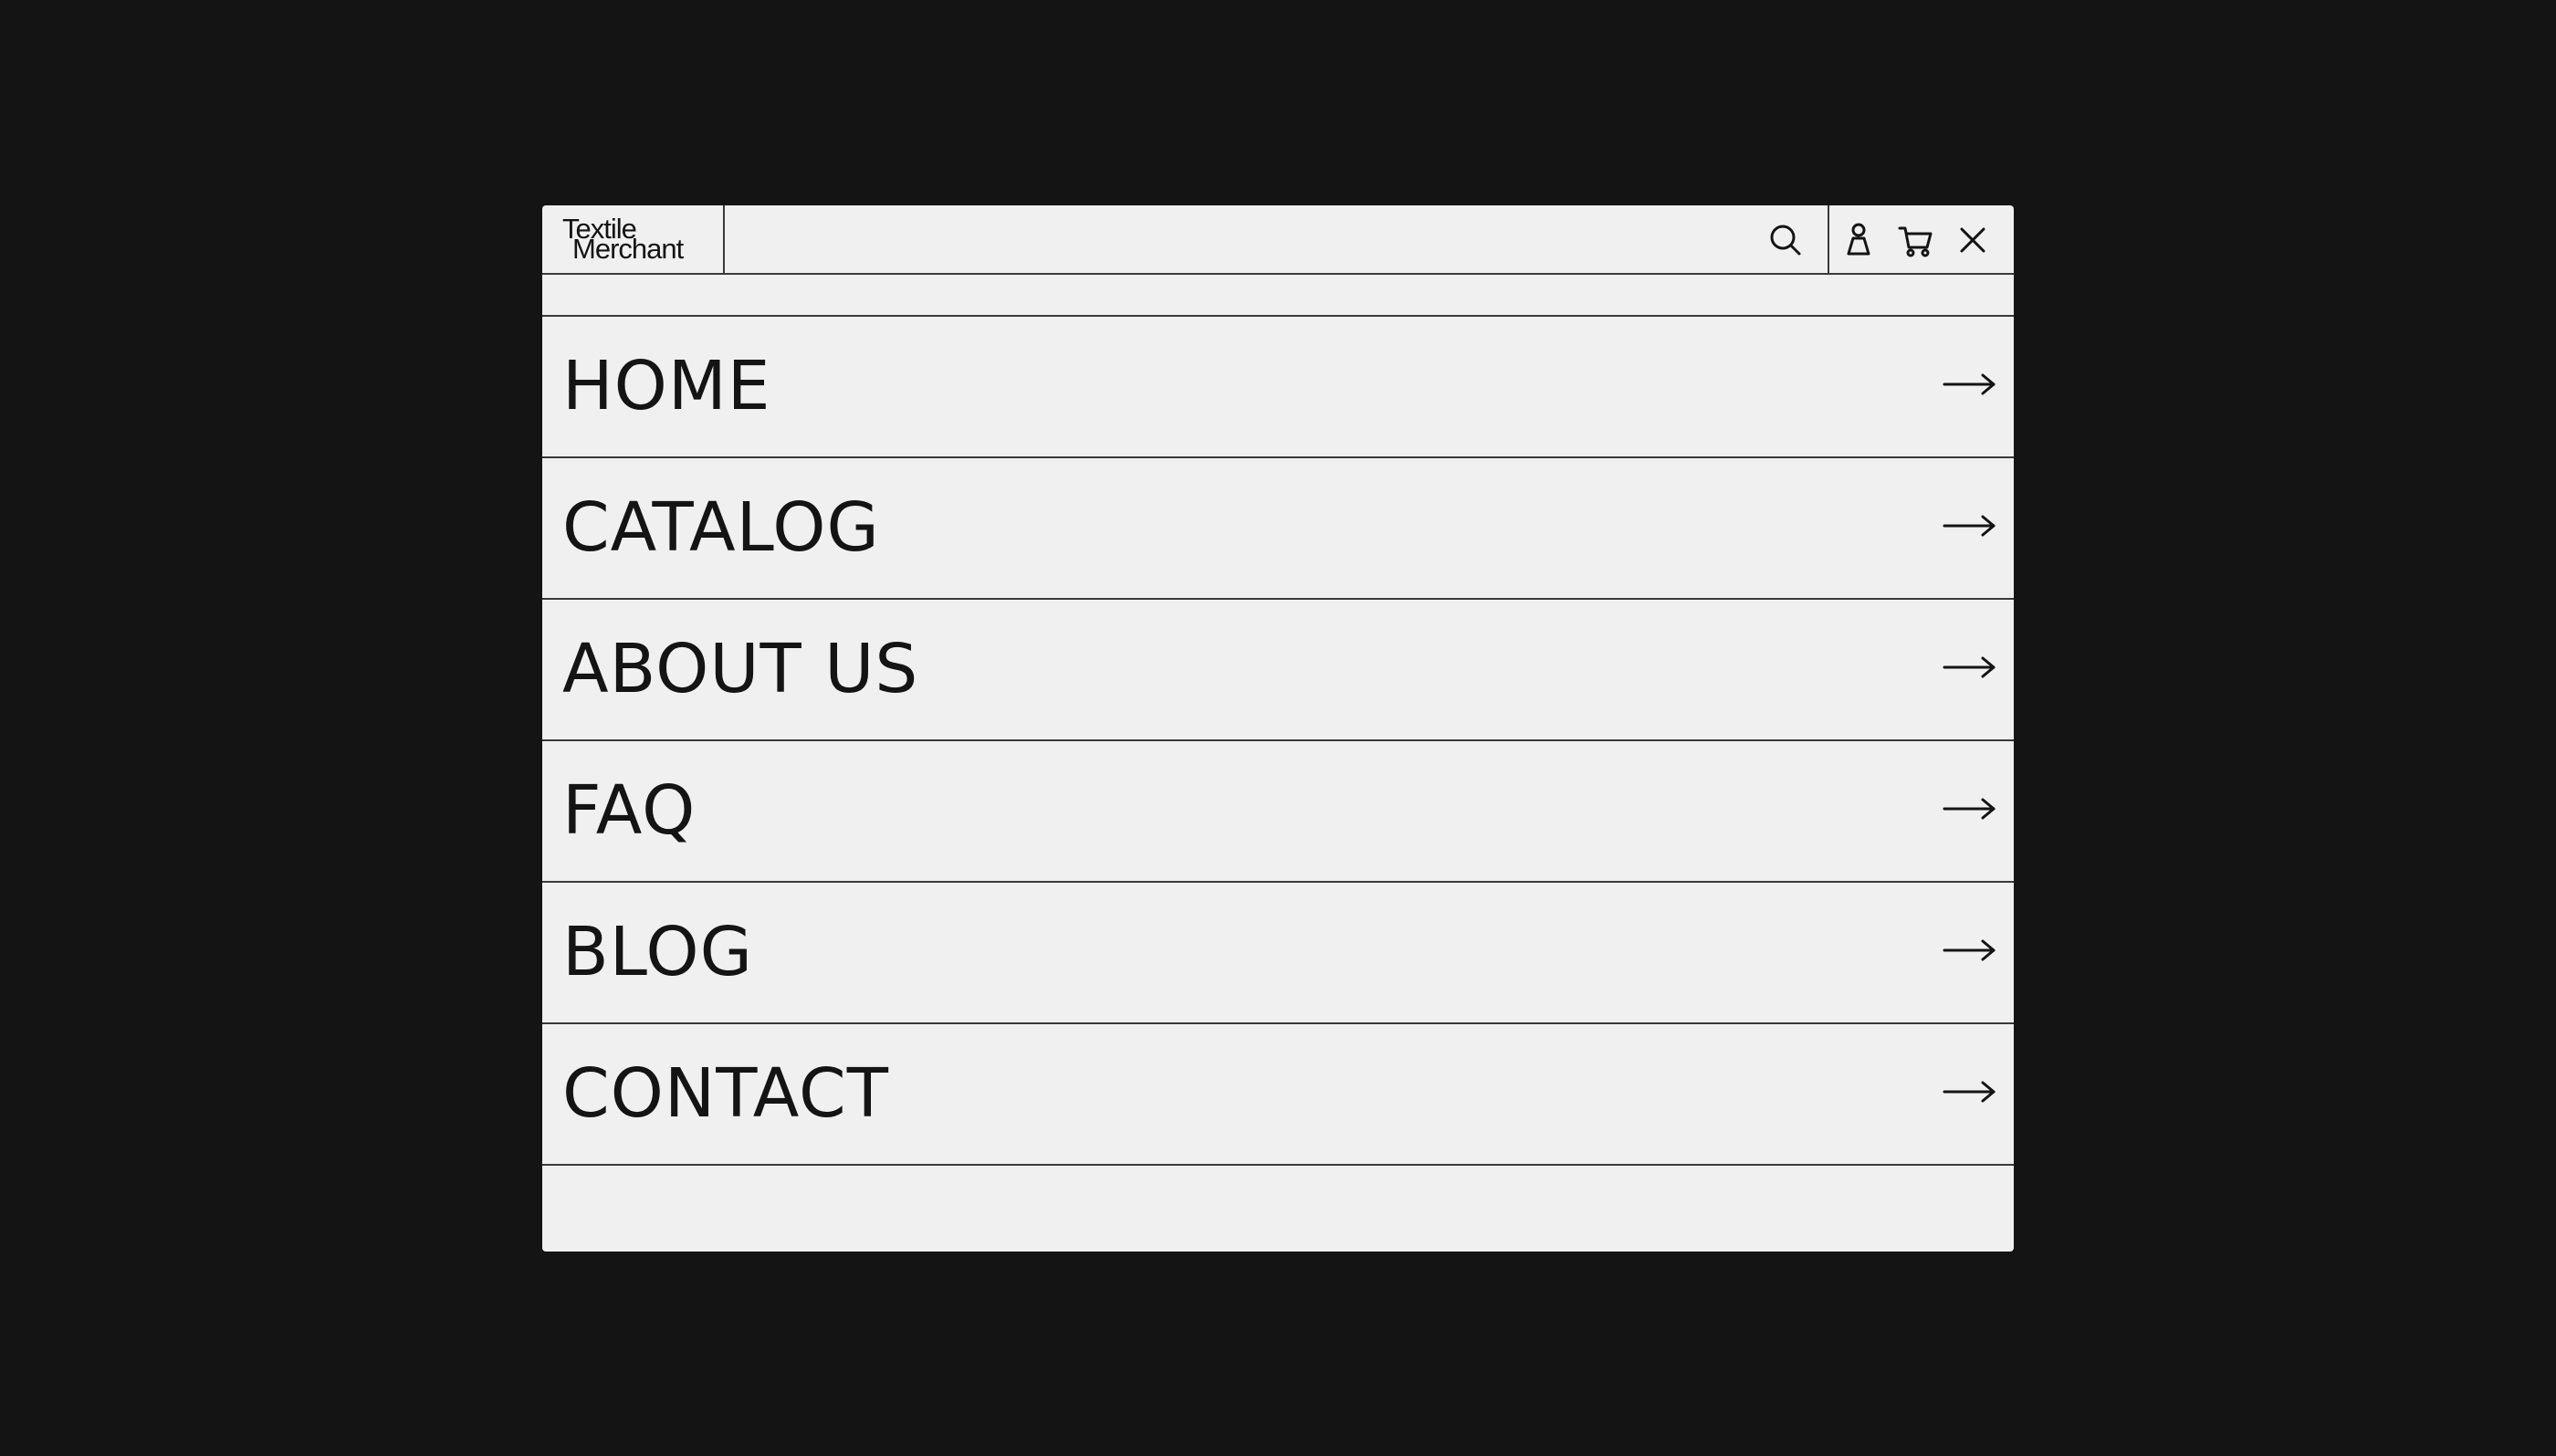 The image size is (2556, 1456). I want to click on brand-logo-line2: Merchant, so click(628, 249).